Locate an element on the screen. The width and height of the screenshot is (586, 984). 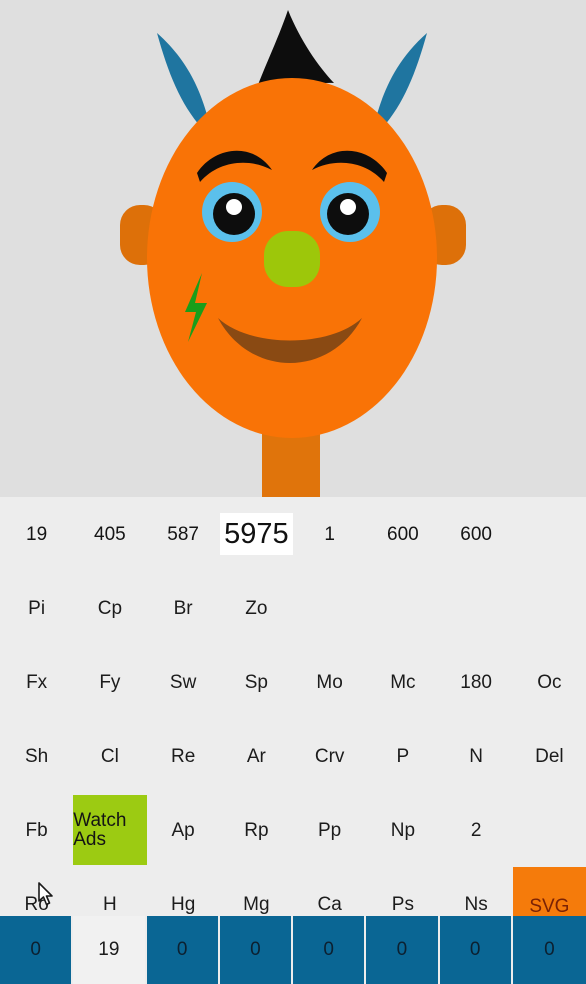
button-fb: Fb is located at coordinates (36, 830).